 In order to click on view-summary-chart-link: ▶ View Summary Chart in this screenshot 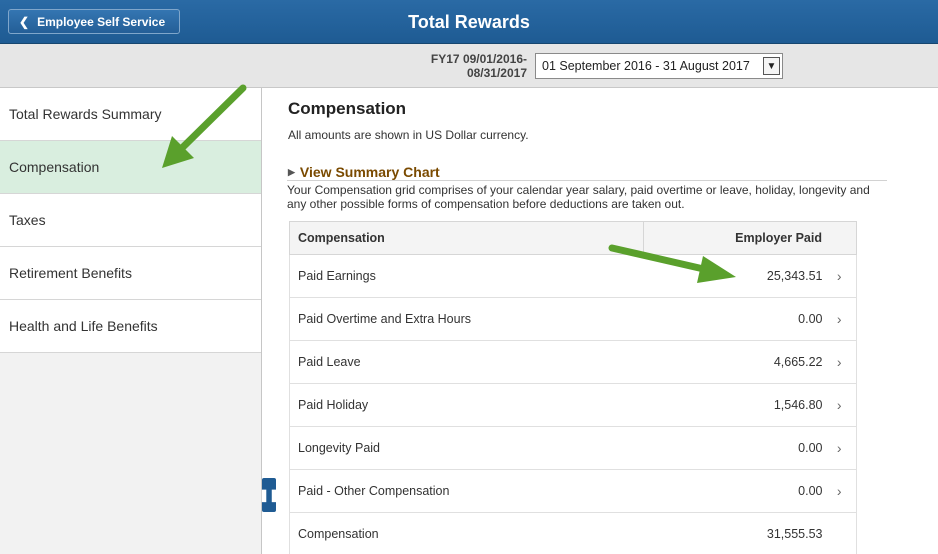, I will do `click(364, 172)`.